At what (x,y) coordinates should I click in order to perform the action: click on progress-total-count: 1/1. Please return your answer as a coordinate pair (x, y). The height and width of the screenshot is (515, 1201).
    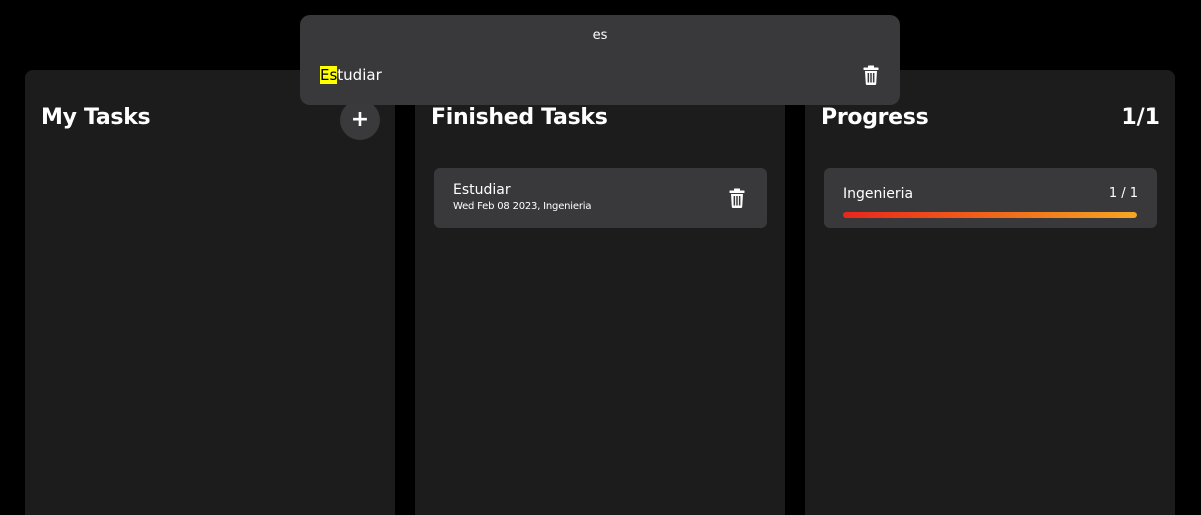
    Looking at the image, I should click on (1140, 117).